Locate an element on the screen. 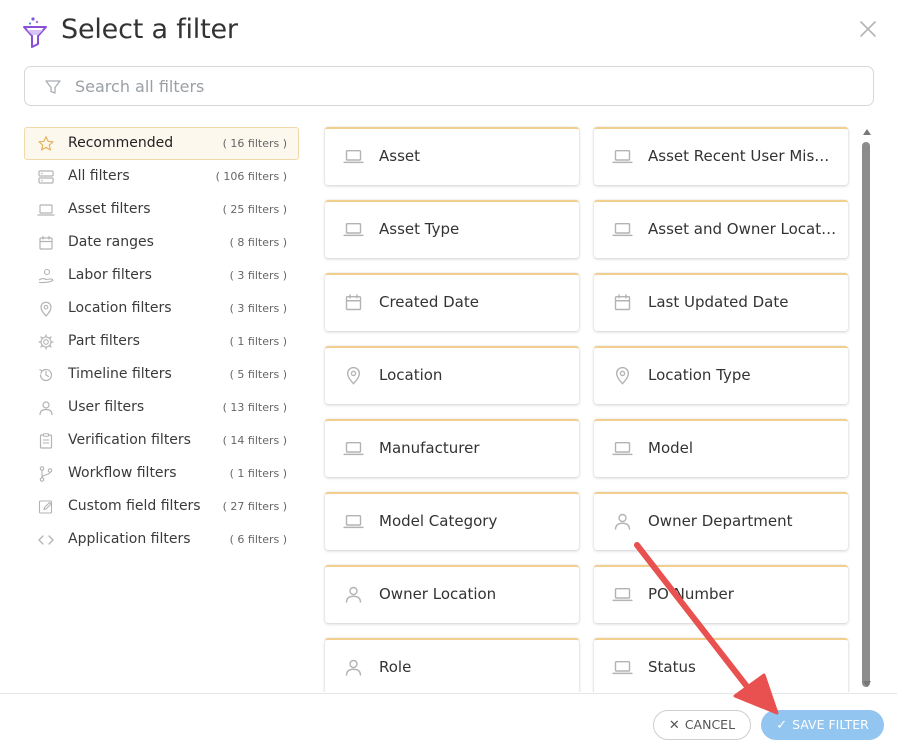  check-icon: ✓ is located at coordinates (782, 725).